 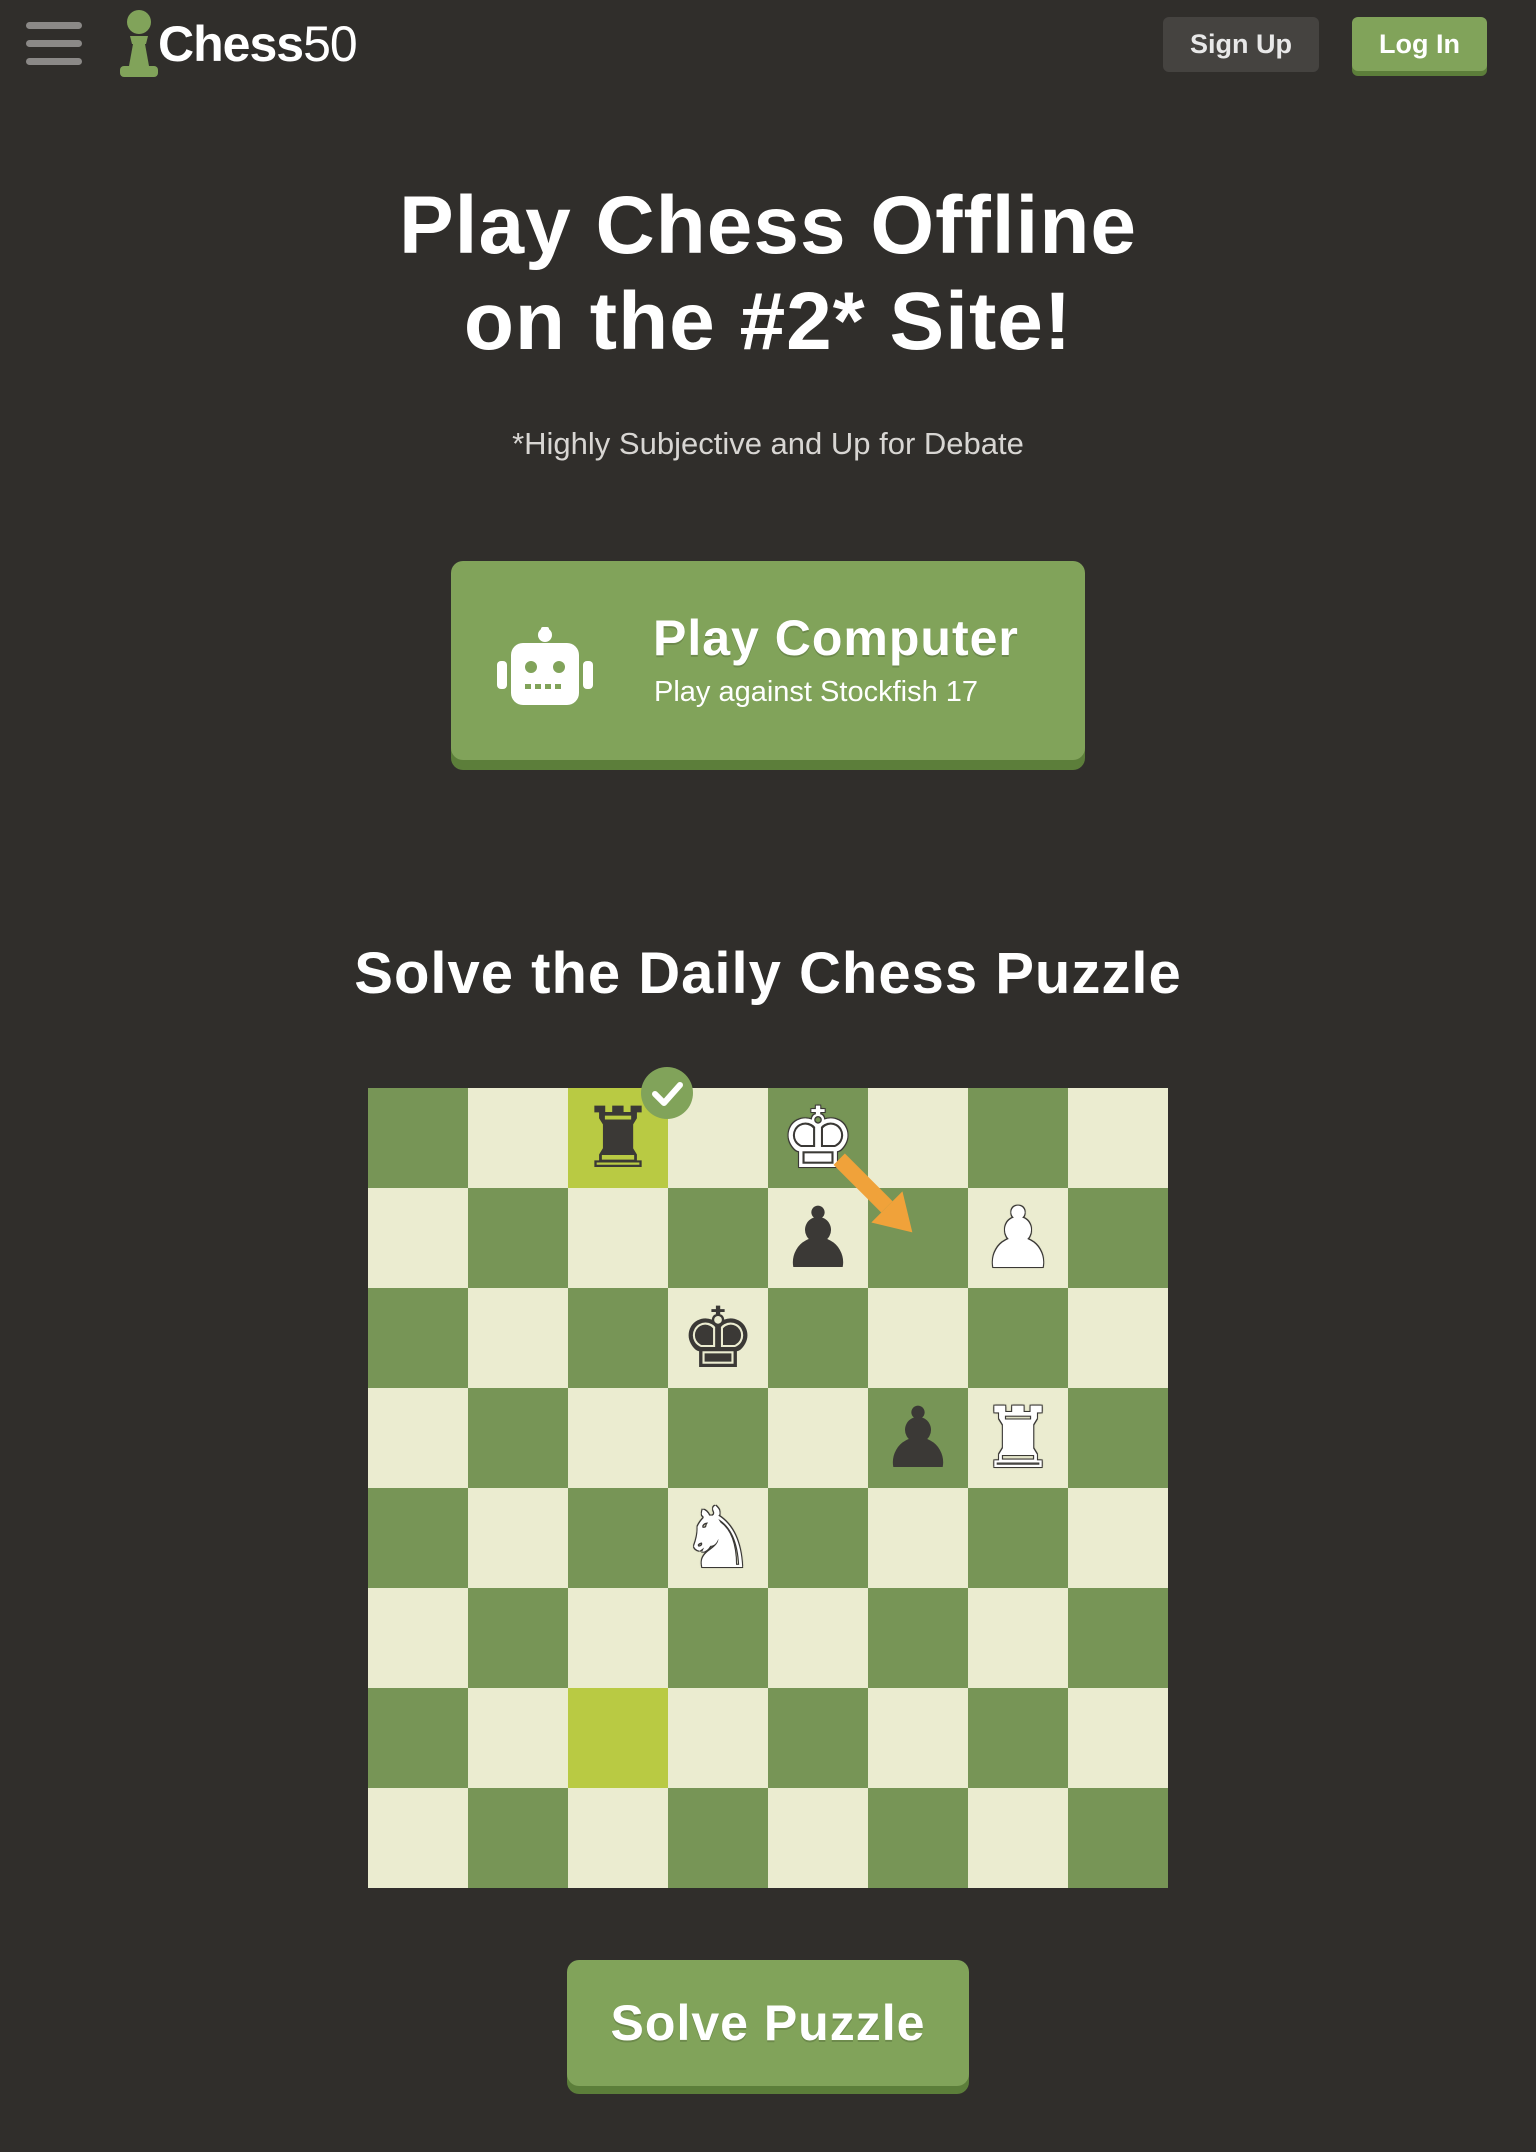 I want to click on square-c6, so click(x=618, y=1338).